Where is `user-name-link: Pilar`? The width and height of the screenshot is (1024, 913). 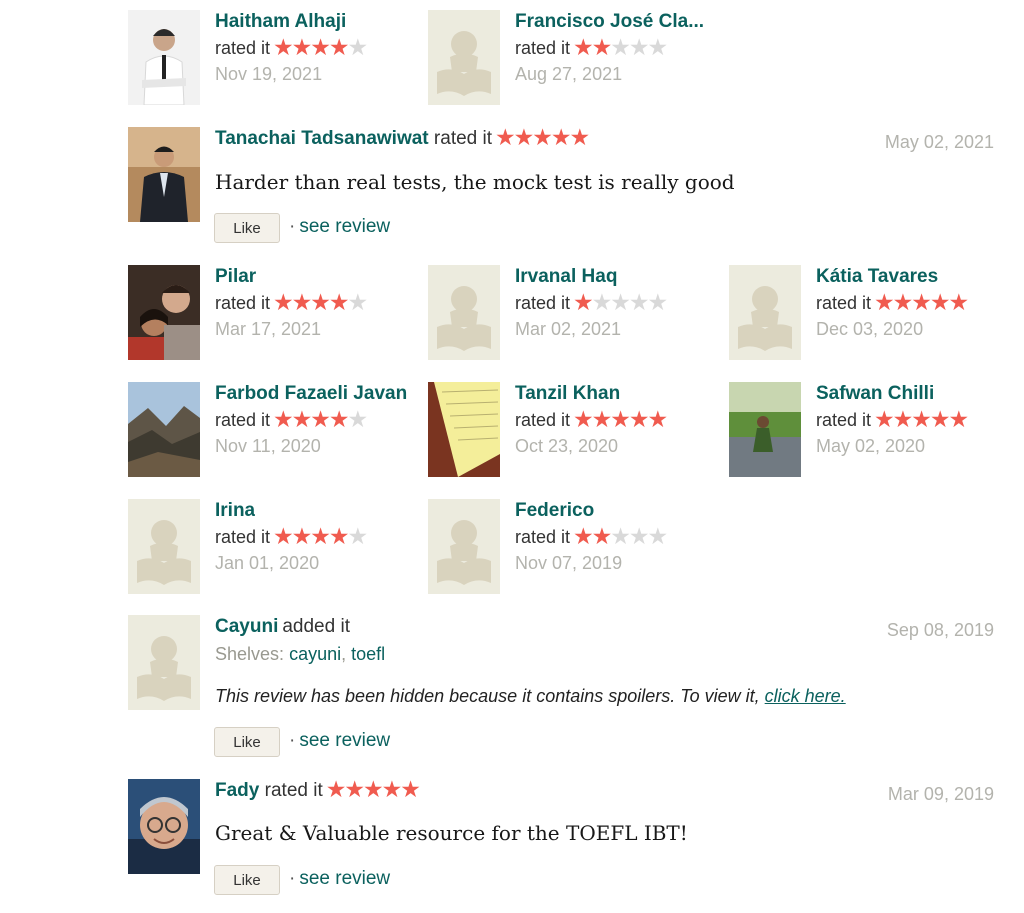 user-name-link: Pilar is located at coordinates (235, 277).